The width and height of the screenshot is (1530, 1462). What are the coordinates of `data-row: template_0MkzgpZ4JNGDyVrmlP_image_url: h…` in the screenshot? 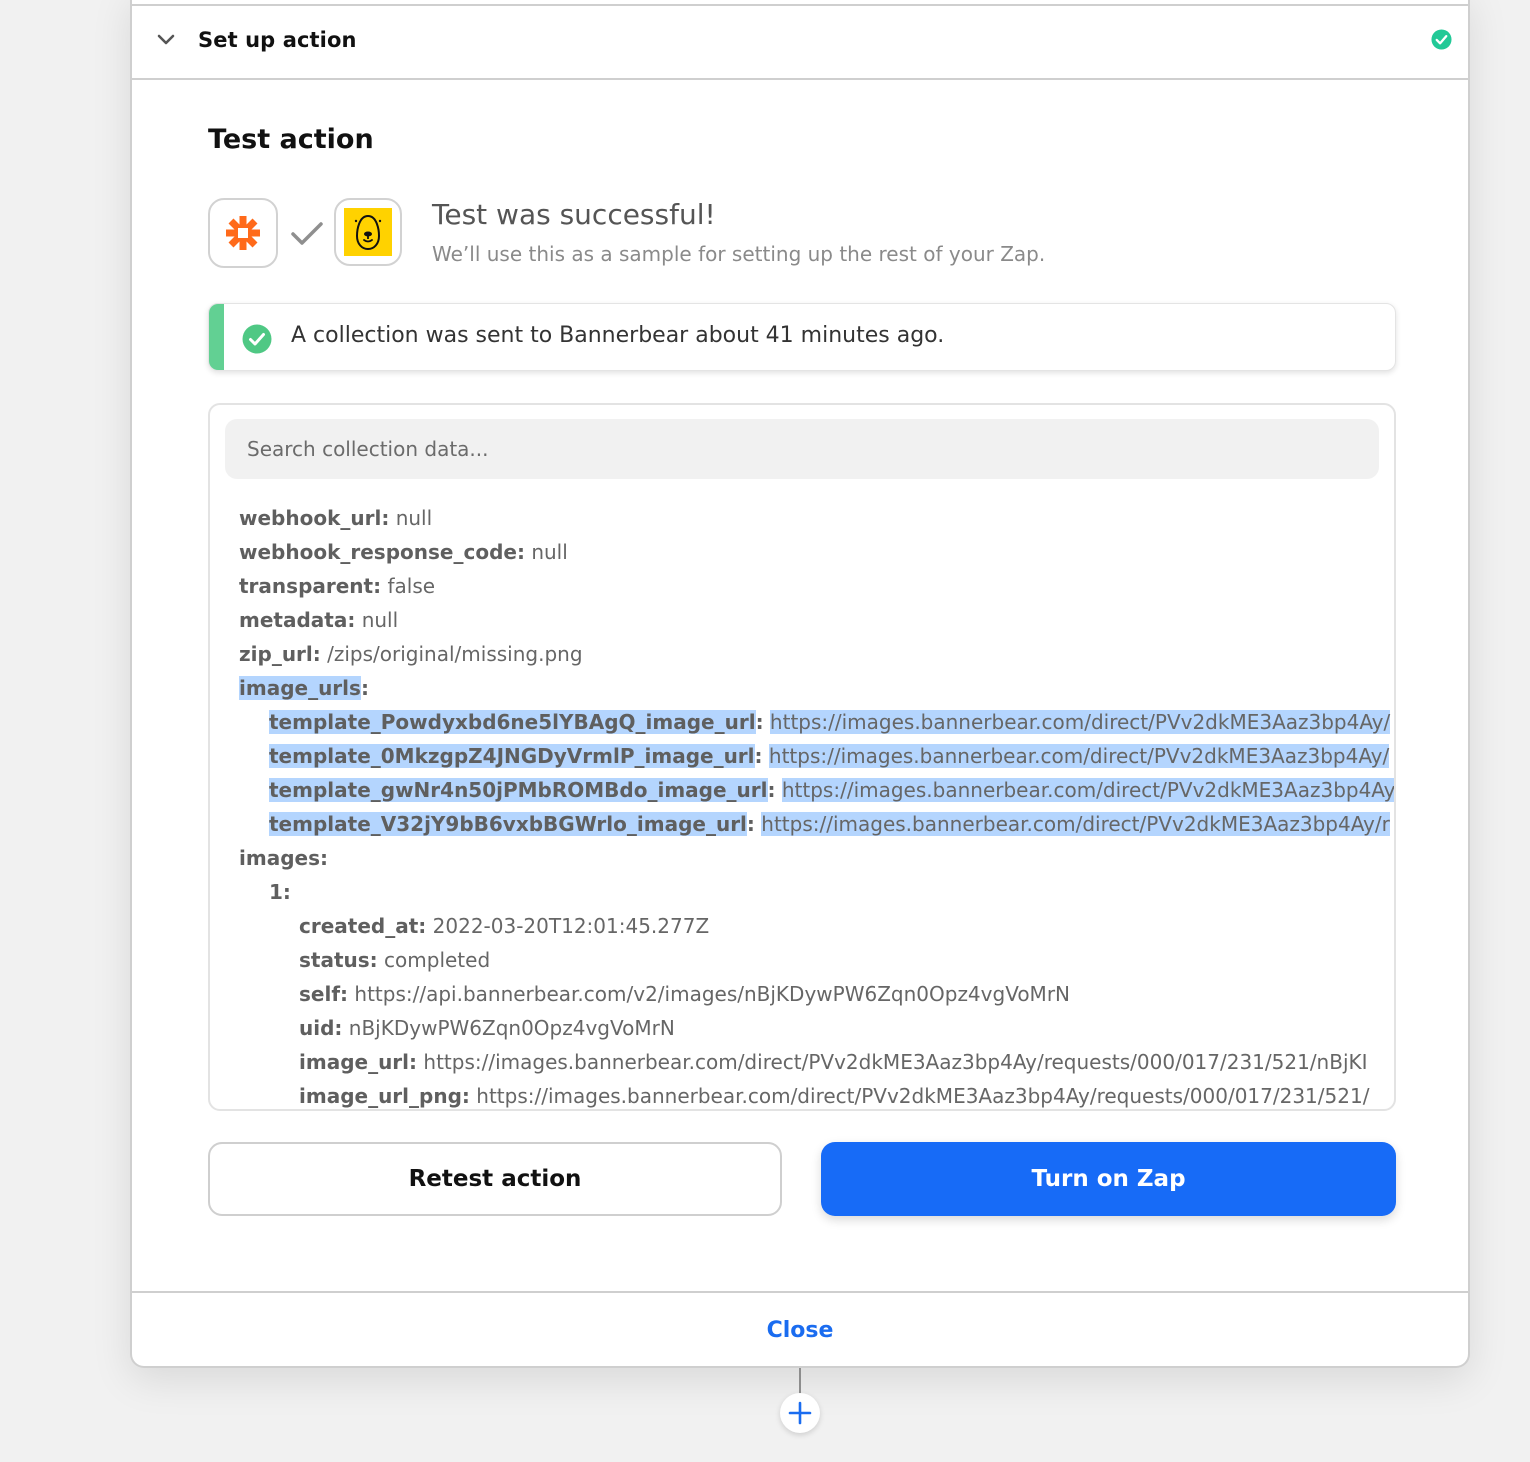 It's located at (829, 756).